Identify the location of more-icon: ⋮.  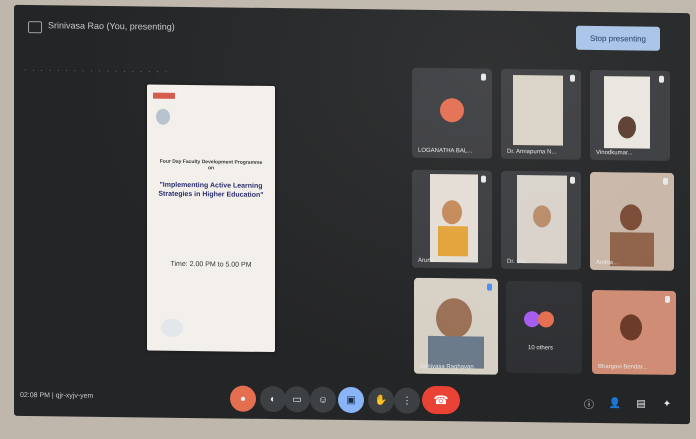
(407, 401).